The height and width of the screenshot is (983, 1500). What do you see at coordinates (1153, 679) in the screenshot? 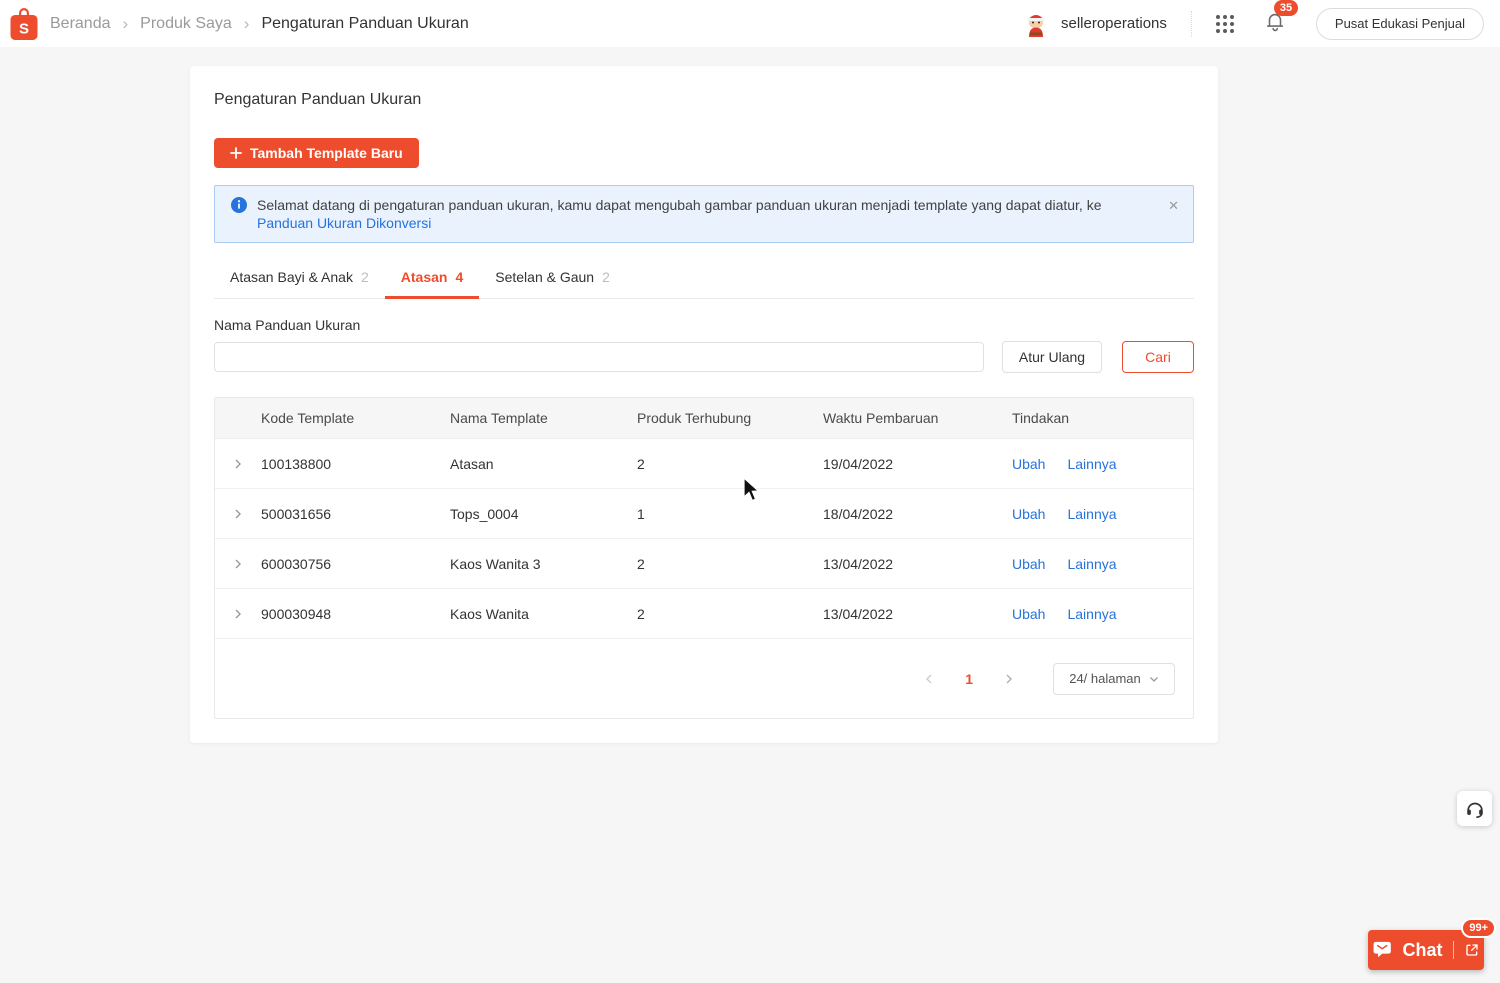
I see `chevron-down-icon` at bounding box center [1153, 679].